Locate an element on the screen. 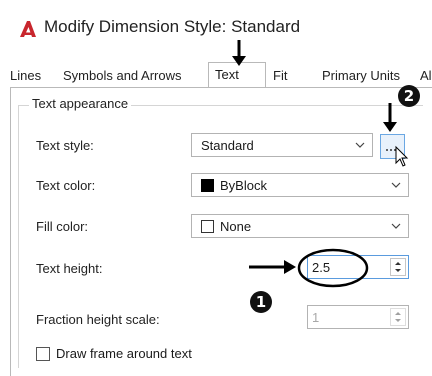 The image size is (432, 376). text-height-spinner is located at coordinates (398, 267).